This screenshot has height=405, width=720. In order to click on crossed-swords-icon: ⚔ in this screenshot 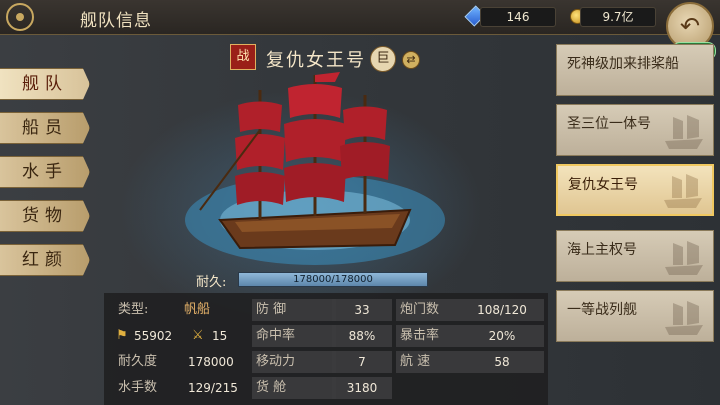, I will do `click(198, 335)`.